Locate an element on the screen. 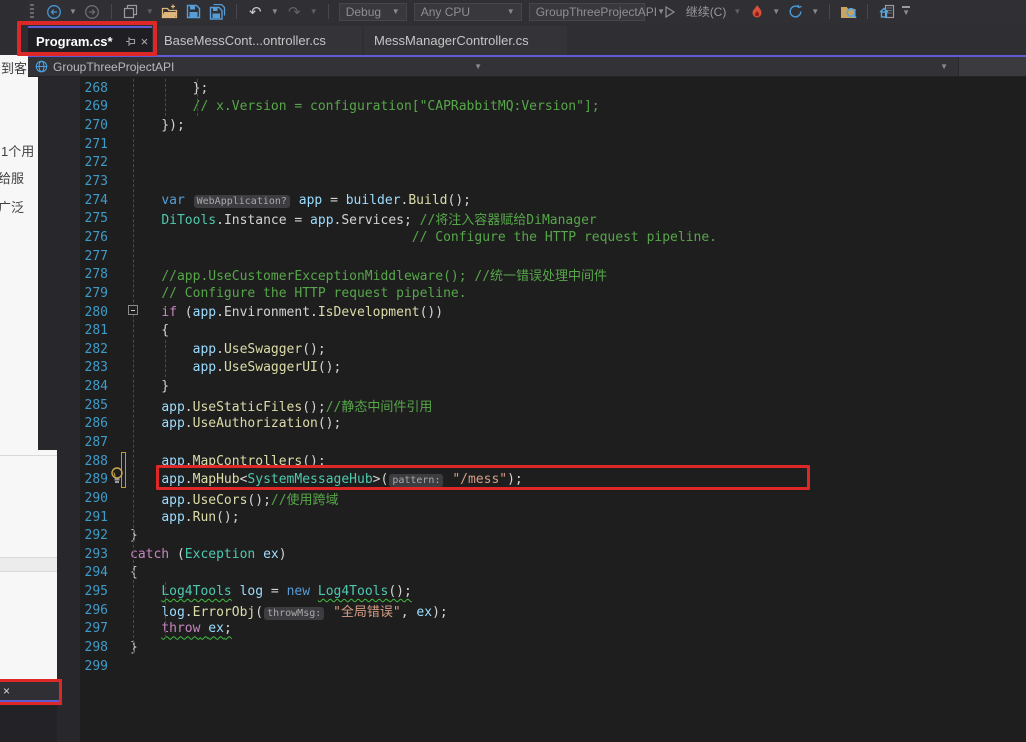 This screenshot has height=742, width=1026. line-number: 298 is located at coordinates (94, 647).